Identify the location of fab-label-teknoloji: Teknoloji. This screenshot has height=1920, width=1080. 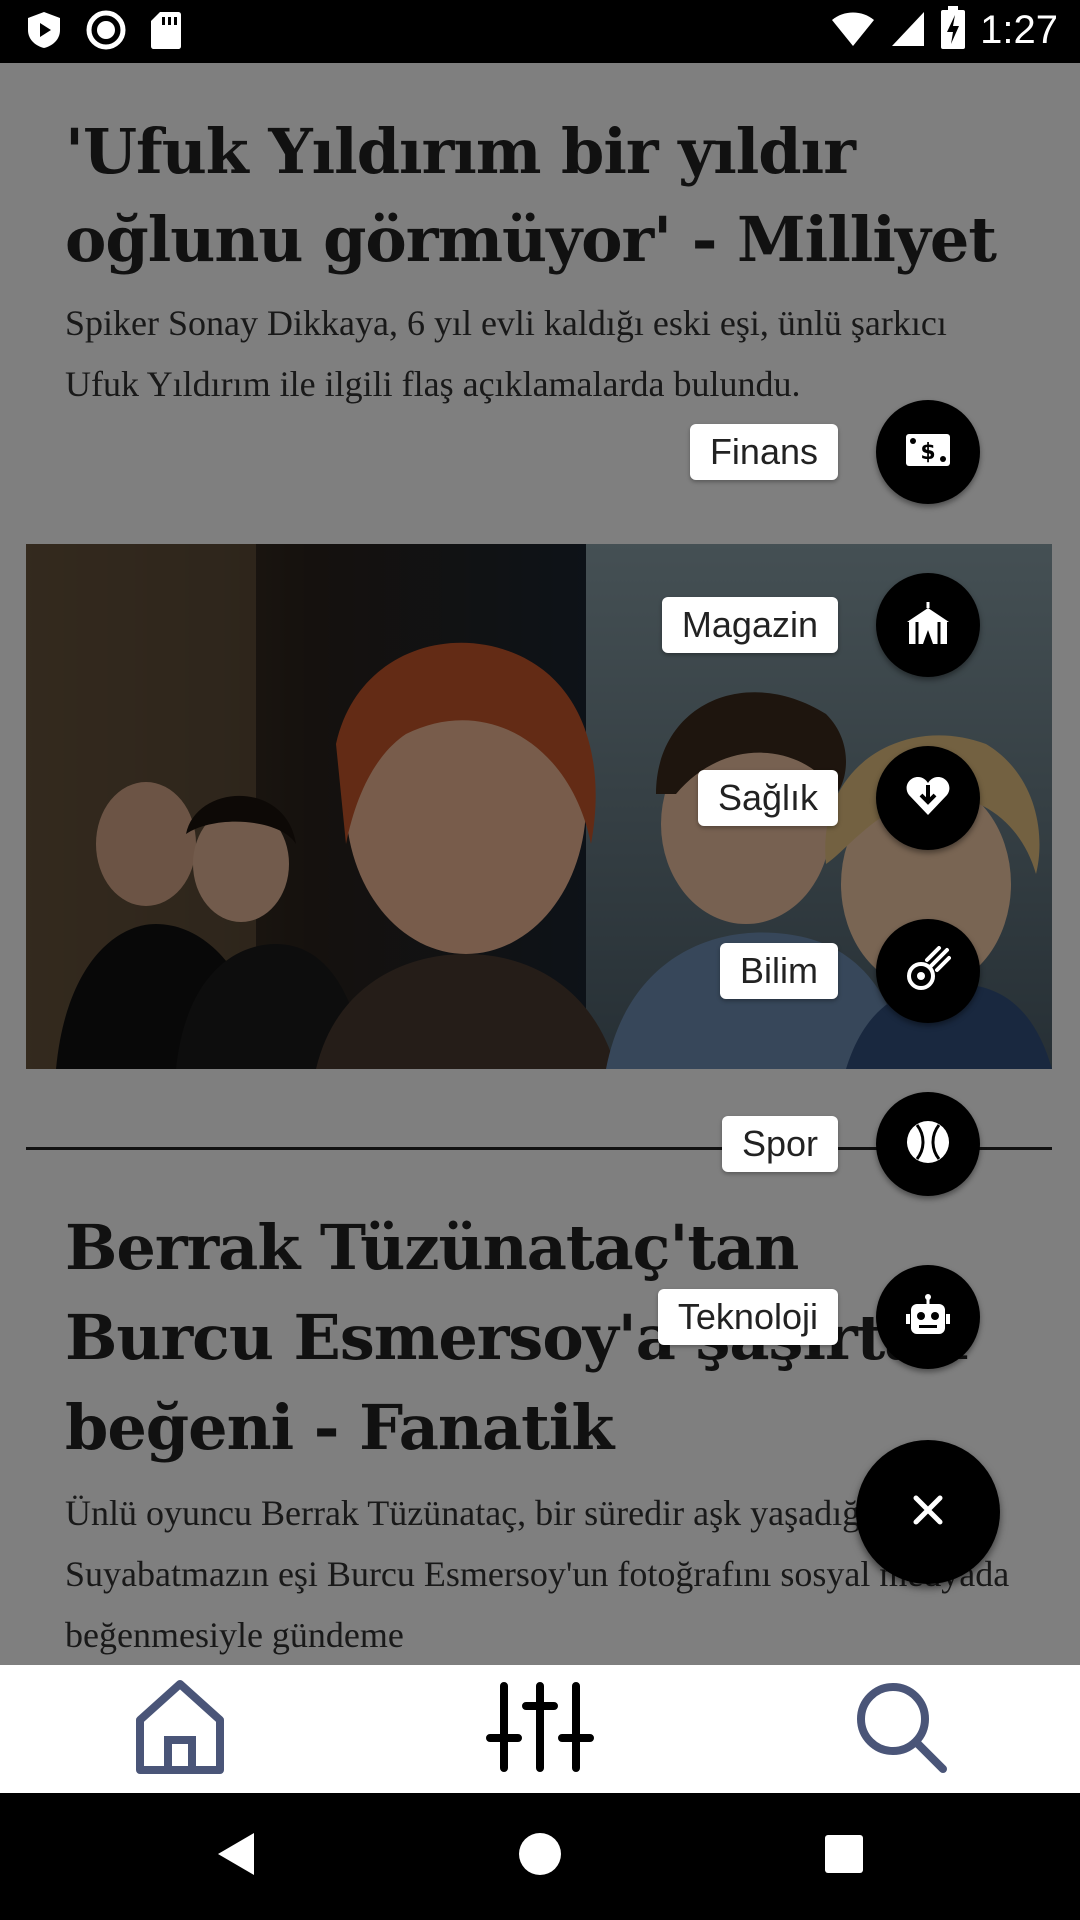
(747, 1317).